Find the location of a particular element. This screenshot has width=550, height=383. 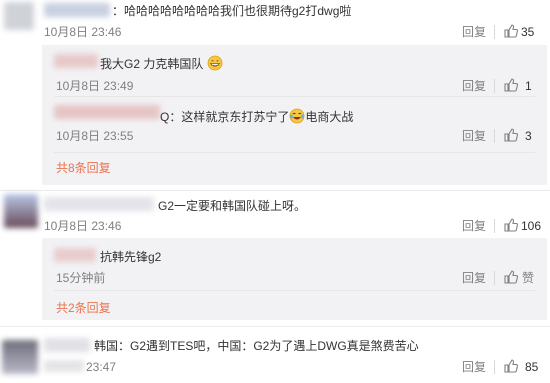

reply-item: Q：这样就京东打苏宁了 电商大战 10月8日 23:55 回复 3 is located at coordinates (294, 122).